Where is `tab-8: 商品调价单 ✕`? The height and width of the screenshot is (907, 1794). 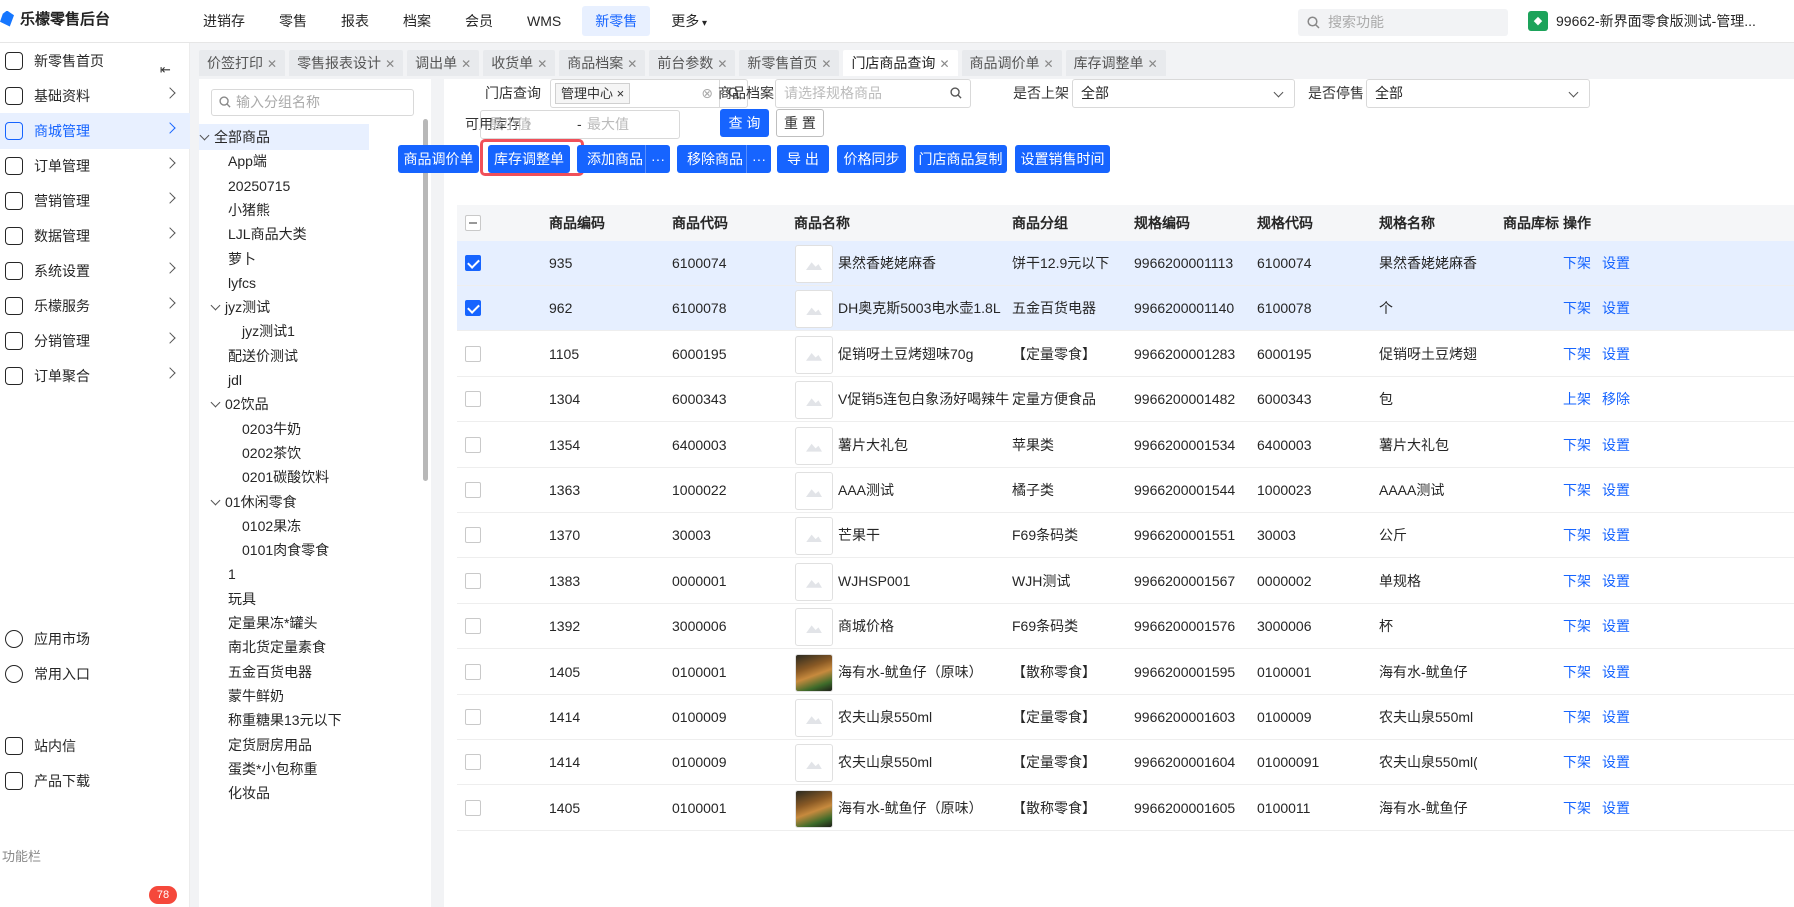 tab-8: 商品调价单 ✕ is located at coordinates (1011, 63).